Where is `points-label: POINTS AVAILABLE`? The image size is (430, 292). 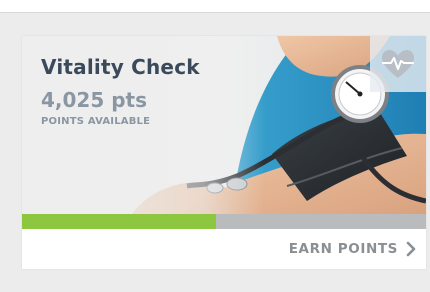 points-label: POINTS AVAILABLE is located at coordinates (96, 121).